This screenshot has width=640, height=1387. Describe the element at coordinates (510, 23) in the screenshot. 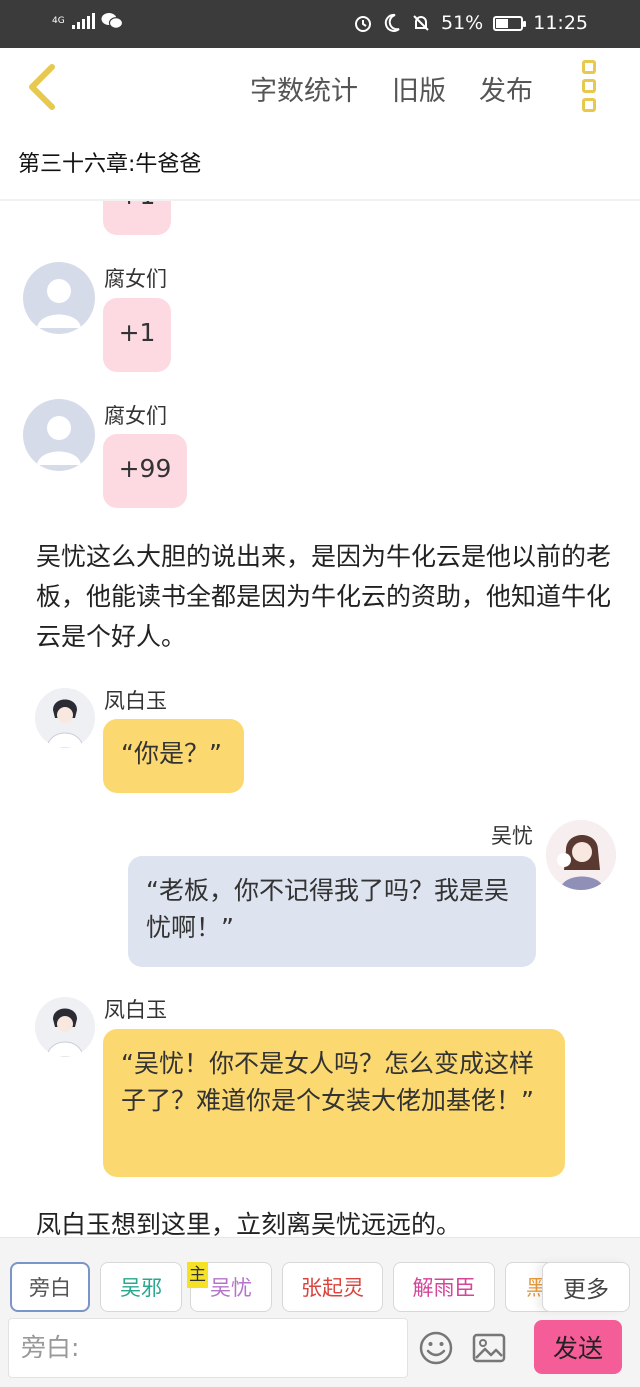

I see `battery-icon` at that location.